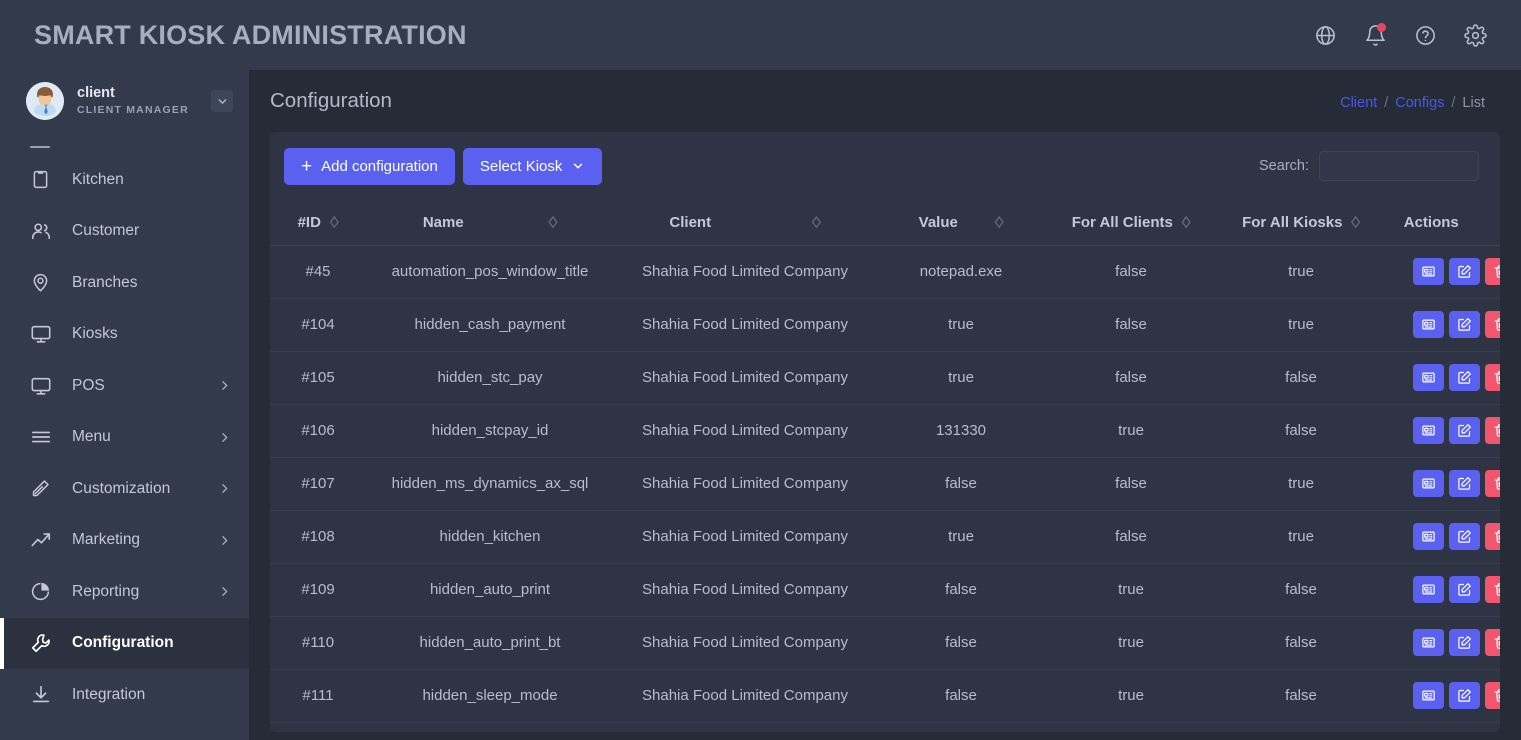  Describe the element at coordinates (490, 431) in the screenshot. I see `cell-name: hidden_stcpay_id` at that location.